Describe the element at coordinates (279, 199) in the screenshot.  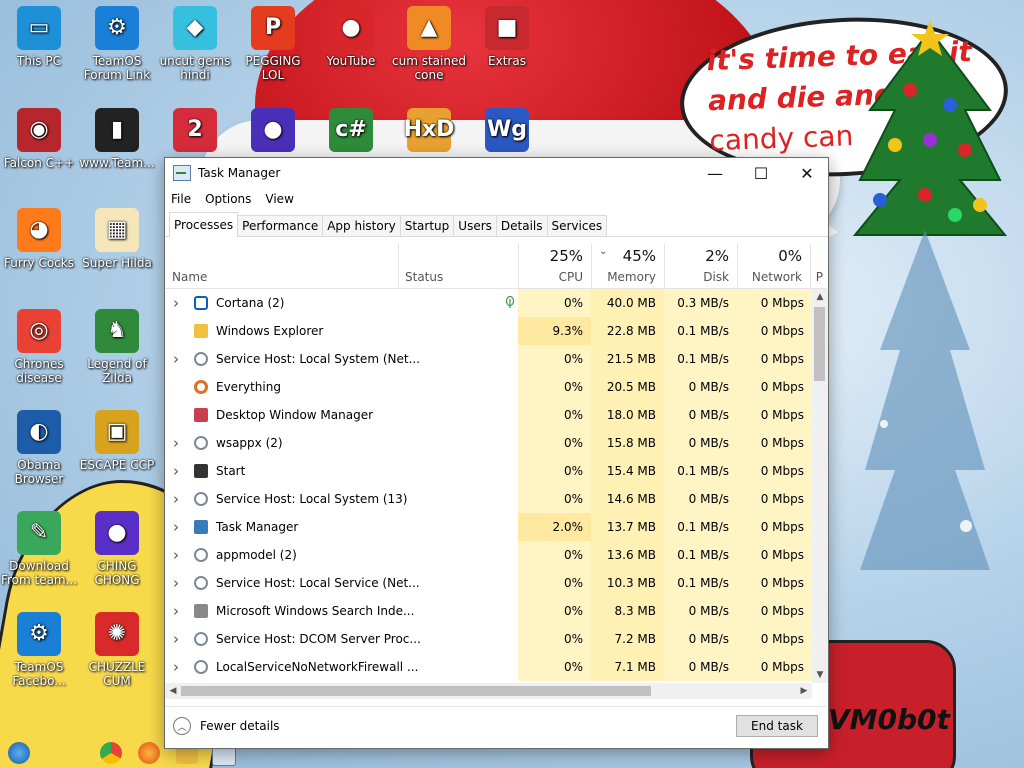
I see `menu-view: View` at that location.